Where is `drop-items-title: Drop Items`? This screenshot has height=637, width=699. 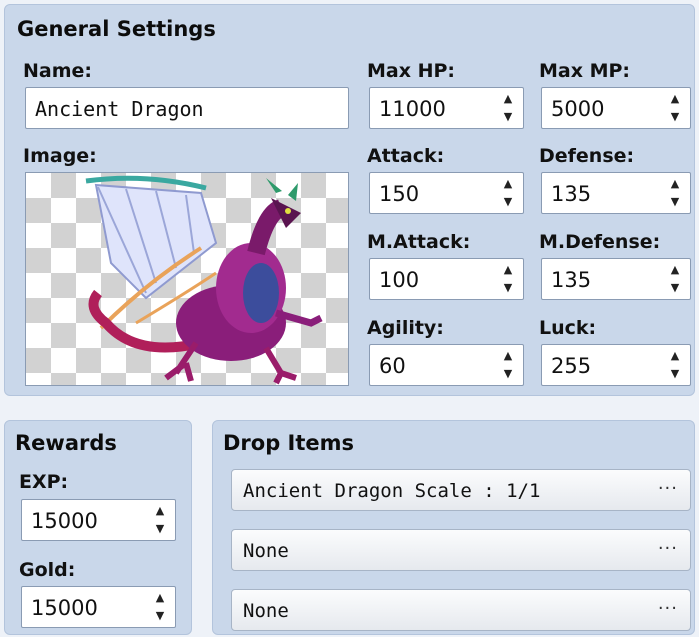 drop-items-title: Drop Items is located at coordinates (289, 443).